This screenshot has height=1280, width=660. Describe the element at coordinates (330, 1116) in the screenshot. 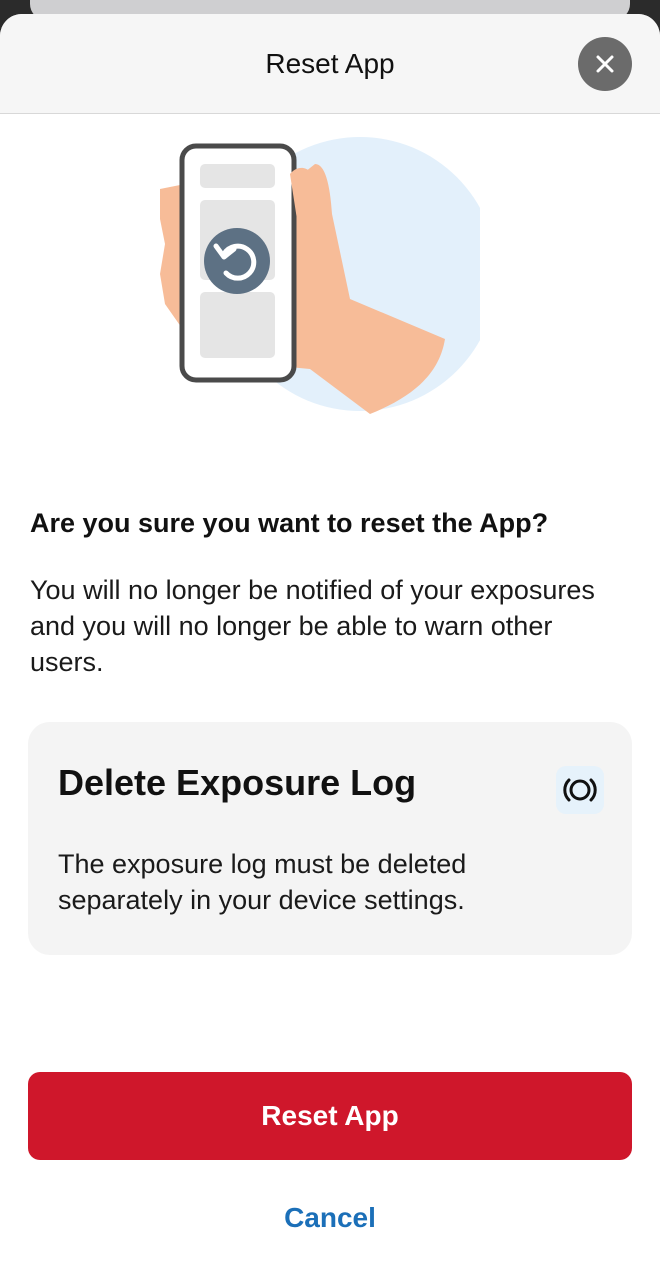

I see `reset-app-button: Reset App` at that location.